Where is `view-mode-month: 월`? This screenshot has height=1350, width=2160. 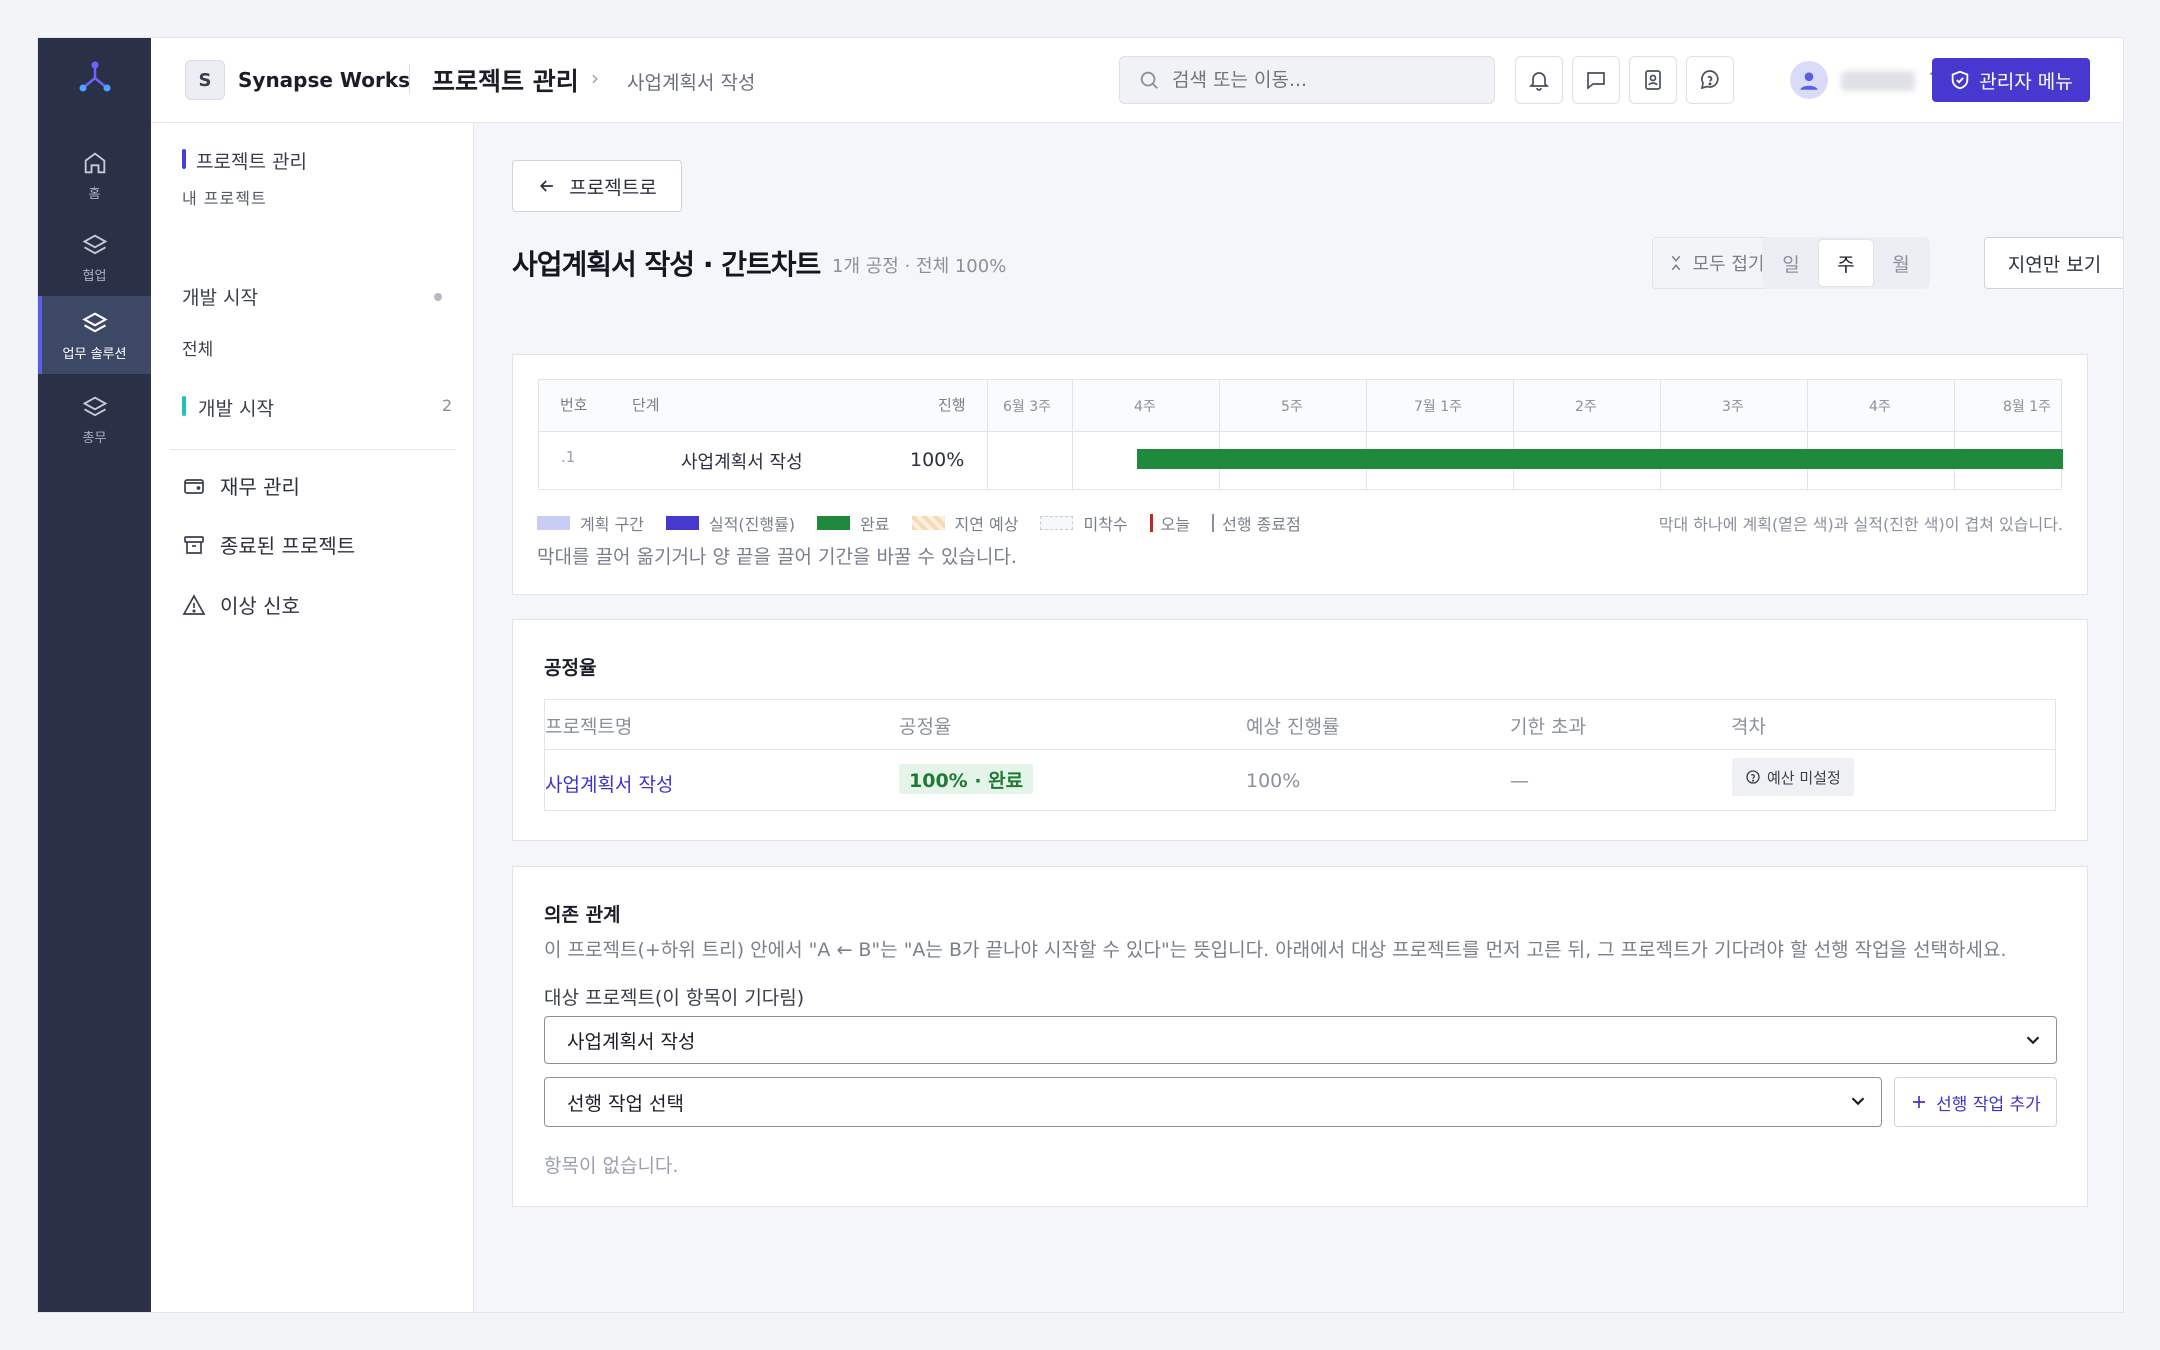
view-mode-month: 월 is located at coordinates (1901, 263).